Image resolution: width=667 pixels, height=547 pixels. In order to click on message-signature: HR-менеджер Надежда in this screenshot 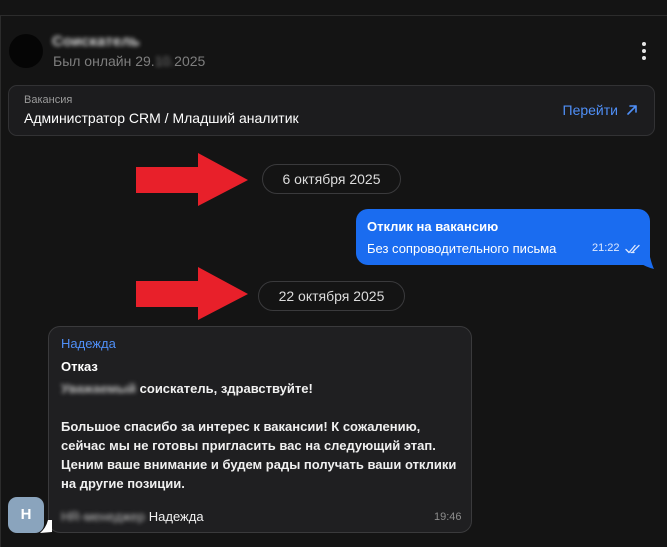, I will do `click(132, 516)`.